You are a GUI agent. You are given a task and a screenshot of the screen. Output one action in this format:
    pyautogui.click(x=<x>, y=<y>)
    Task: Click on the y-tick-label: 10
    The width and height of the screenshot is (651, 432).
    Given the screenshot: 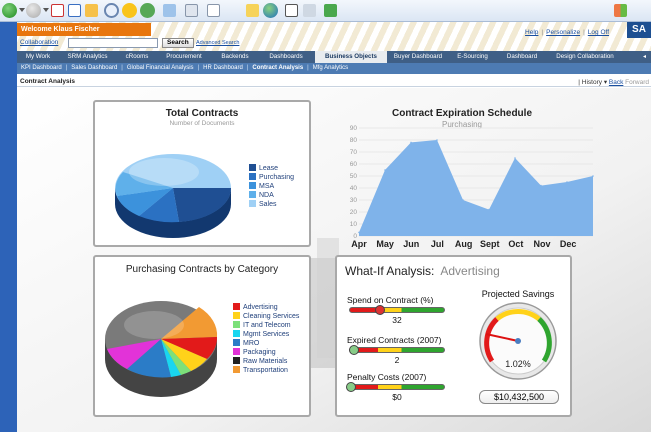 What is the action you would take?
    pyautogui.click(x=354, y=224)
    